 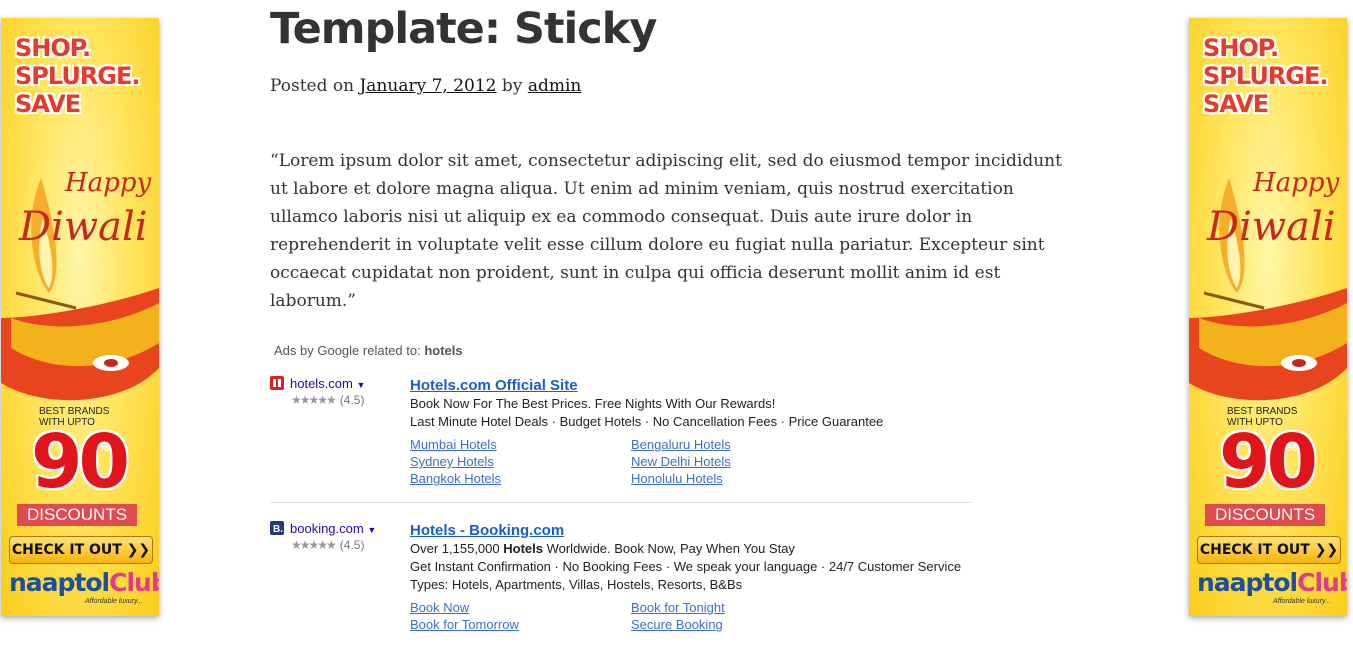 I want to click on author-link: admin, so click(x=555, y=86).